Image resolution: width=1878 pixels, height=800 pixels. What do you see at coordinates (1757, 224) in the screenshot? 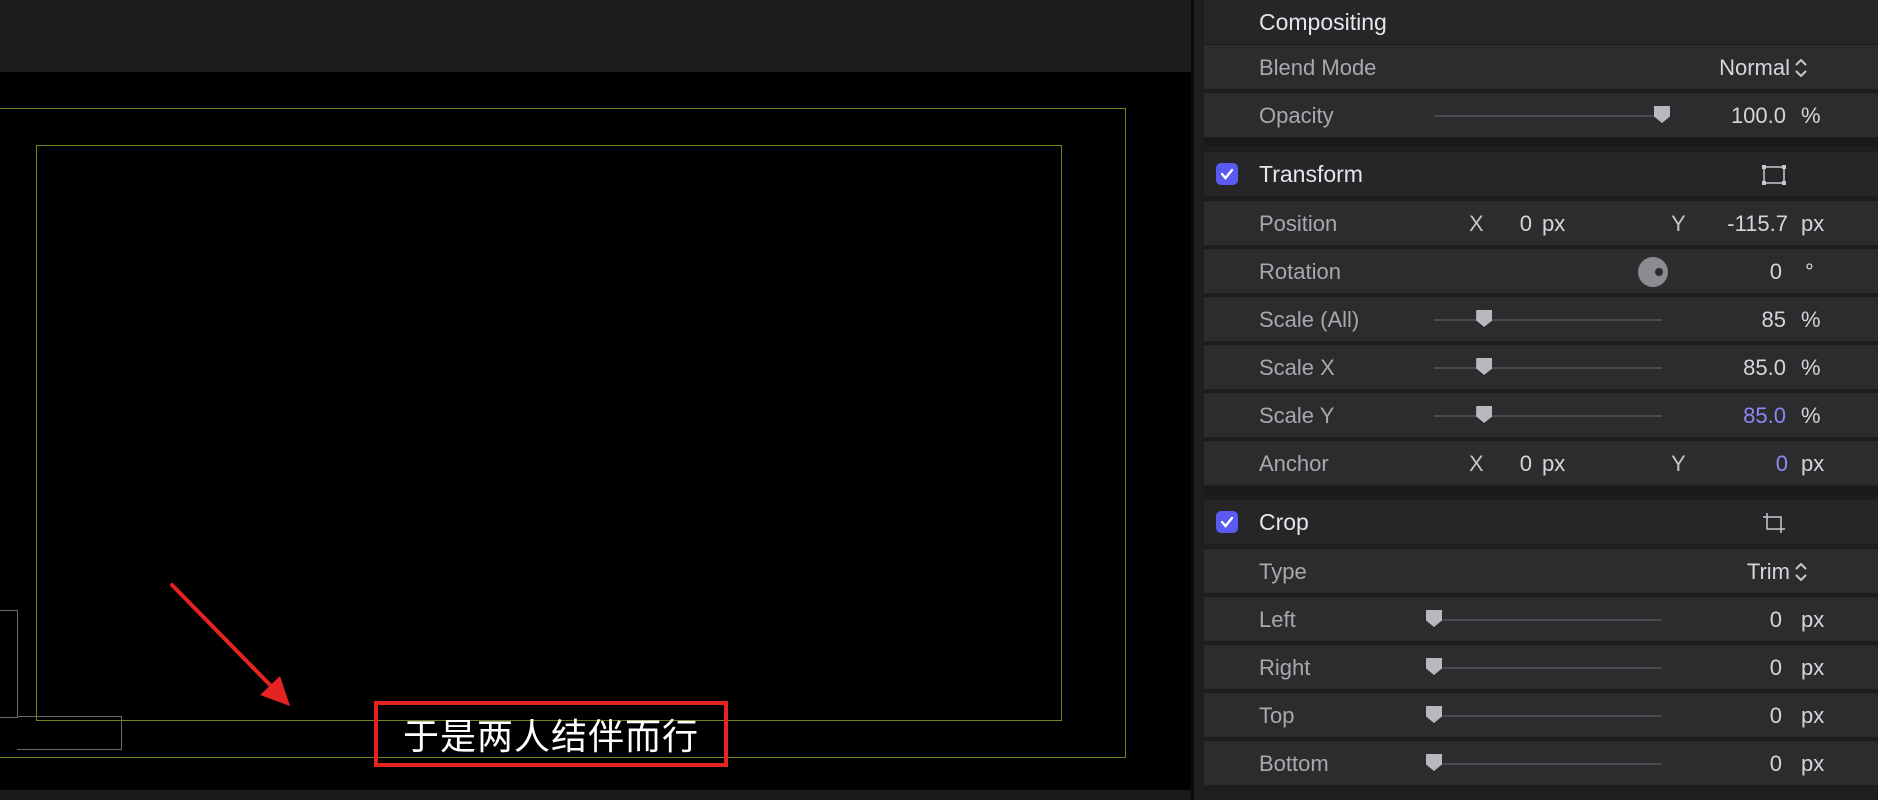
I see `position-y-value: -115.7` at bounding box center [1757, 224].